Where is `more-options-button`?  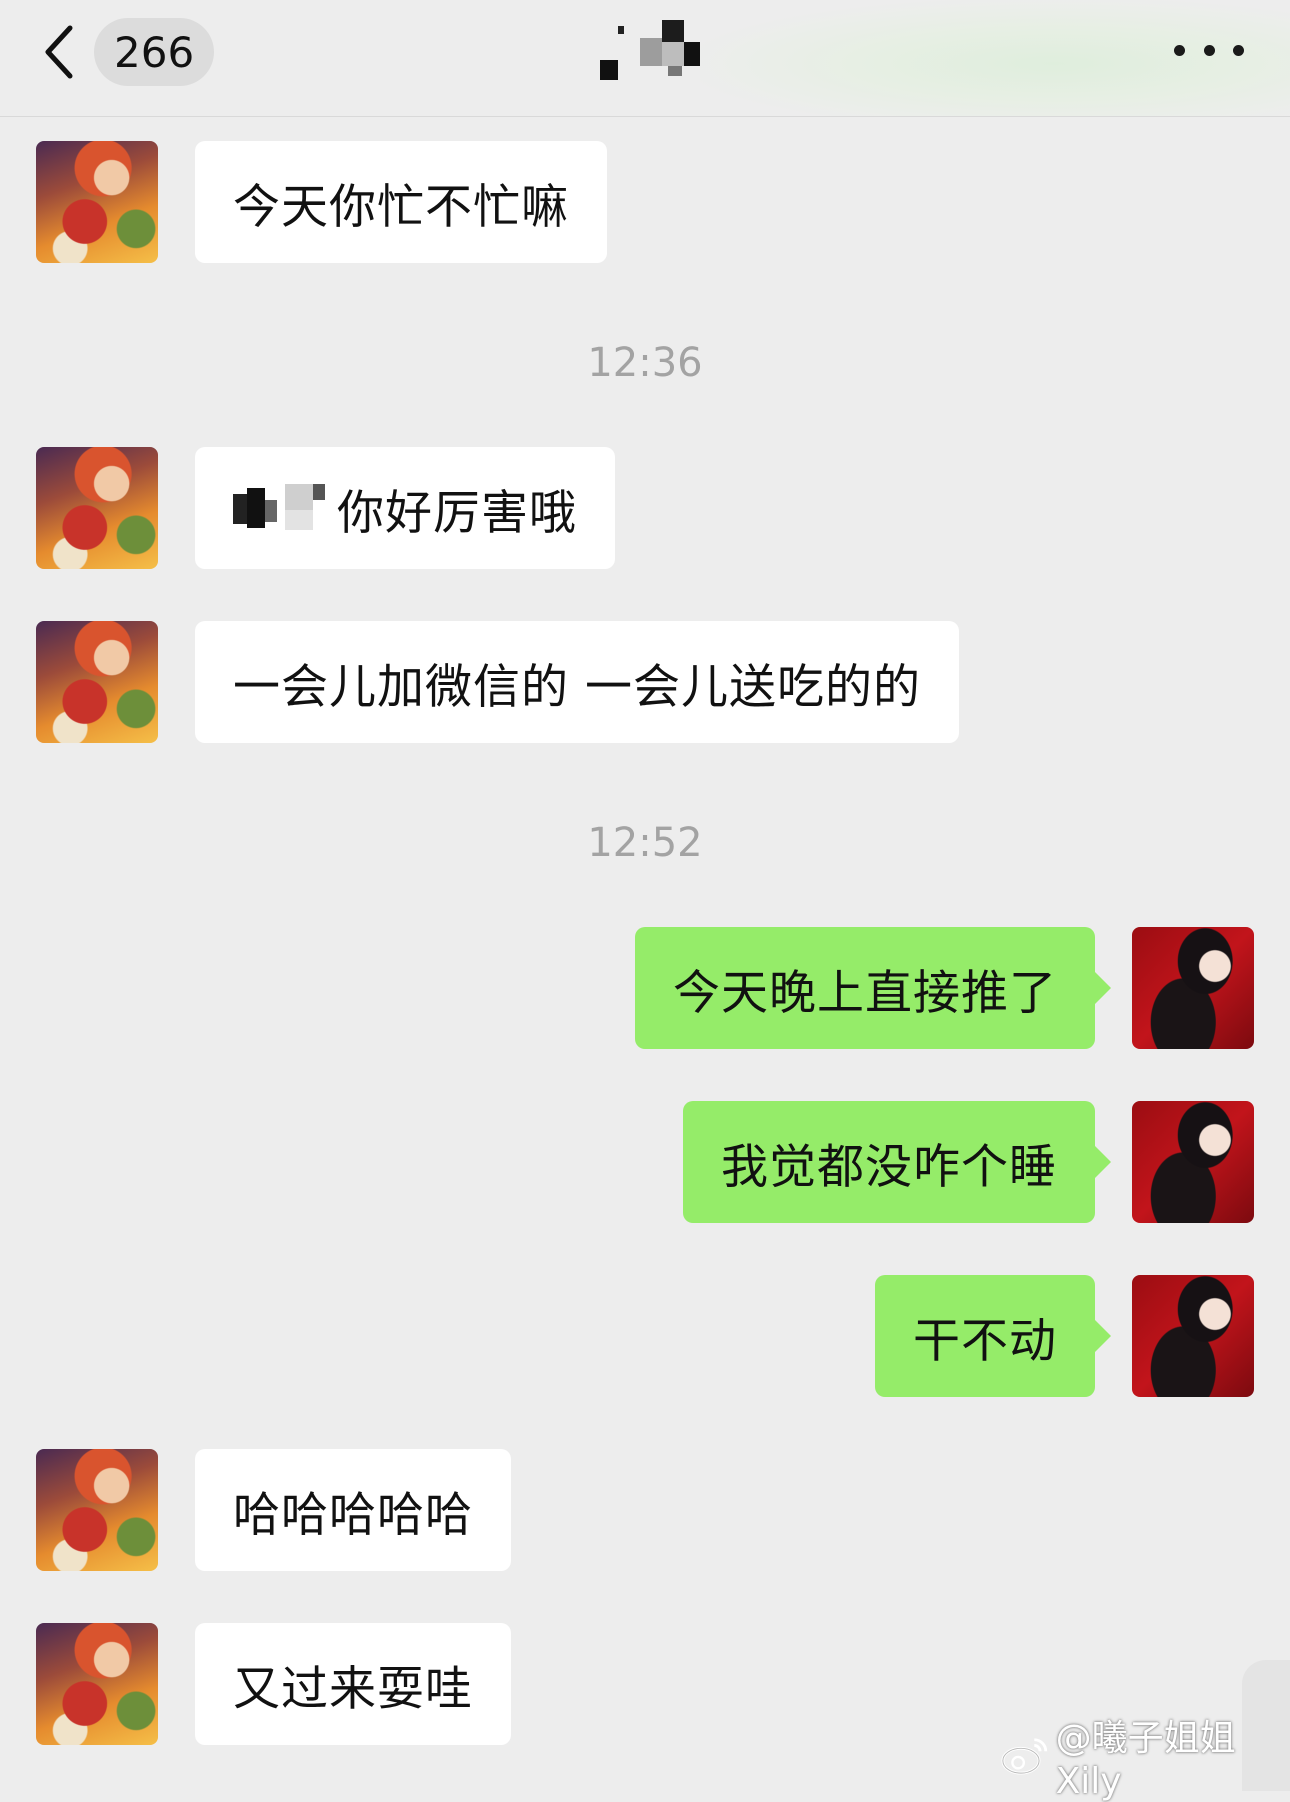
more-options-button is located at coordinates (1209, 50).